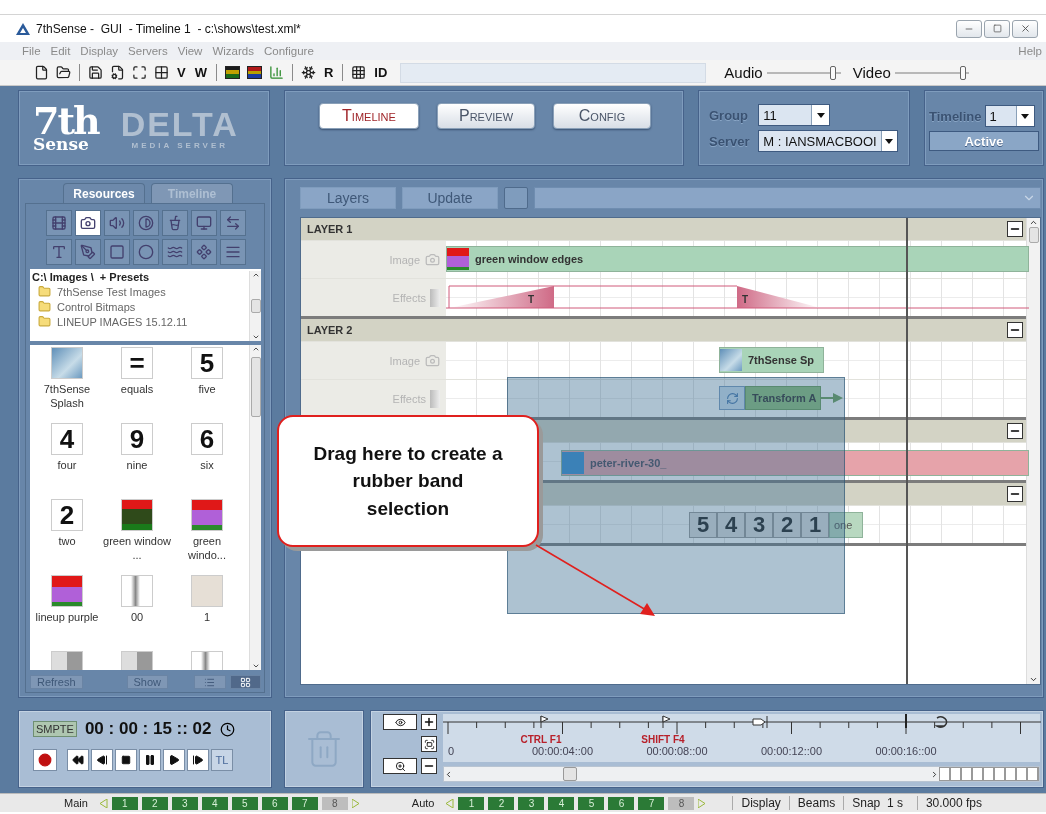 This screenshot has height=814, width=1046. I want to click on menu-item: Display, so click(99, 51).